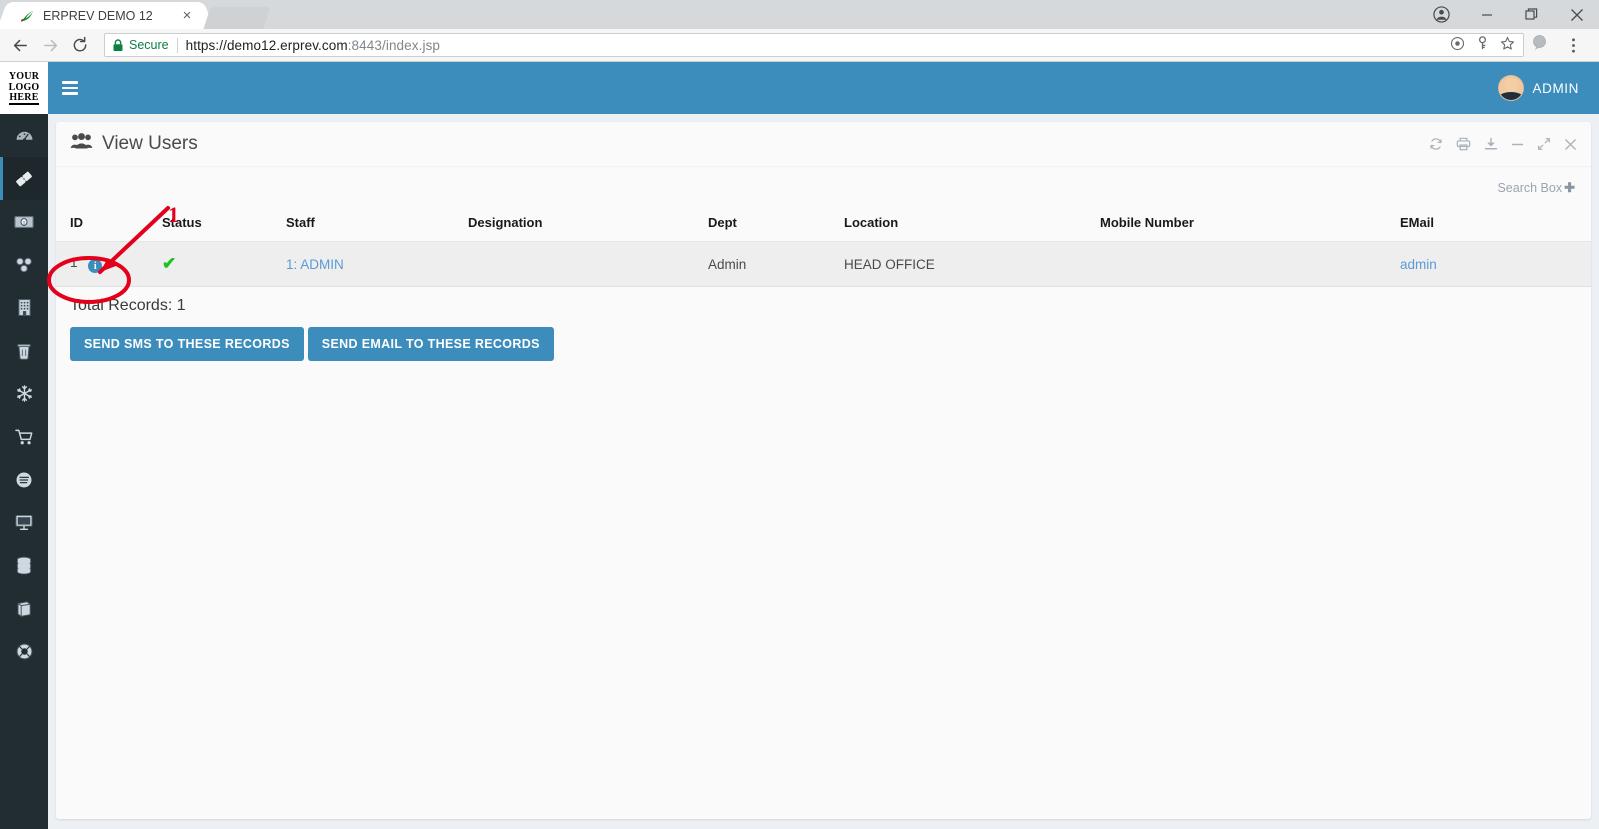 This screenshot has height=829, width=1599. Describe the element at coordinates (1463, 144) in the screenshot. I see `print-icon` at that location.